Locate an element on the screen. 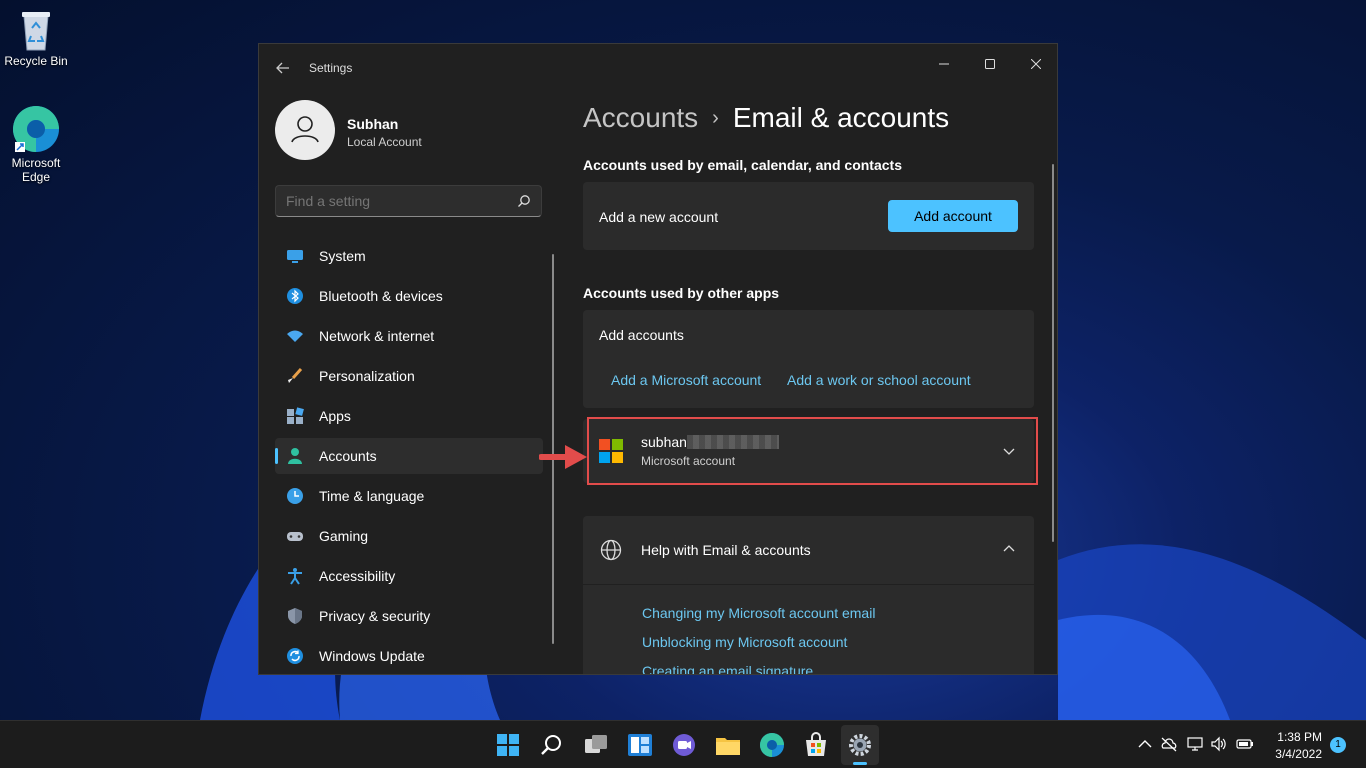 Image resolution: width=1366 pixels, height=768 pixels. help-header: Help with Email & accounts is located at coordinates (808, 550).